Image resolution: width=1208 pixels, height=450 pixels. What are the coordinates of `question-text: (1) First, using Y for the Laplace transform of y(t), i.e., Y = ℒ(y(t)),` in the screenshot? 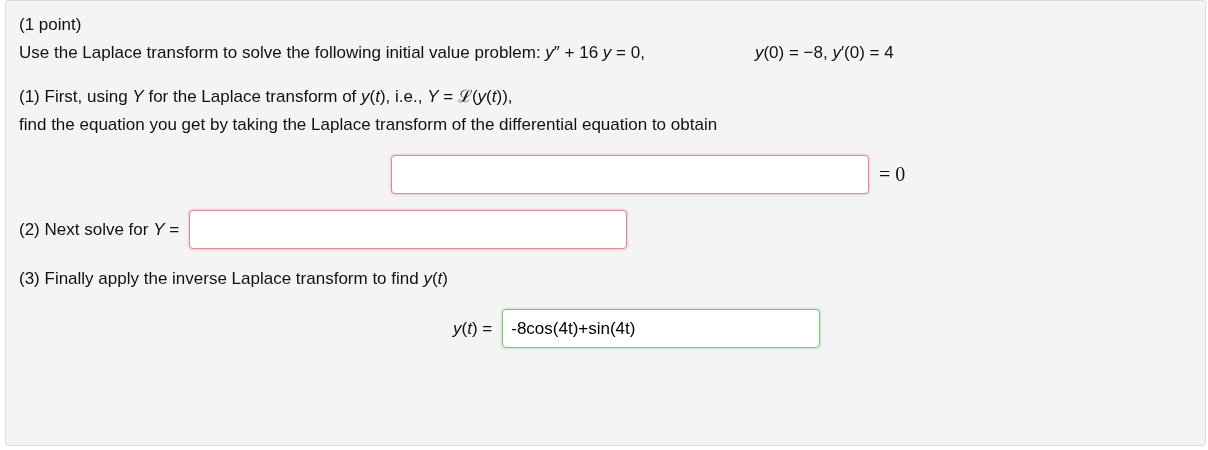 It's located at (266, 97).